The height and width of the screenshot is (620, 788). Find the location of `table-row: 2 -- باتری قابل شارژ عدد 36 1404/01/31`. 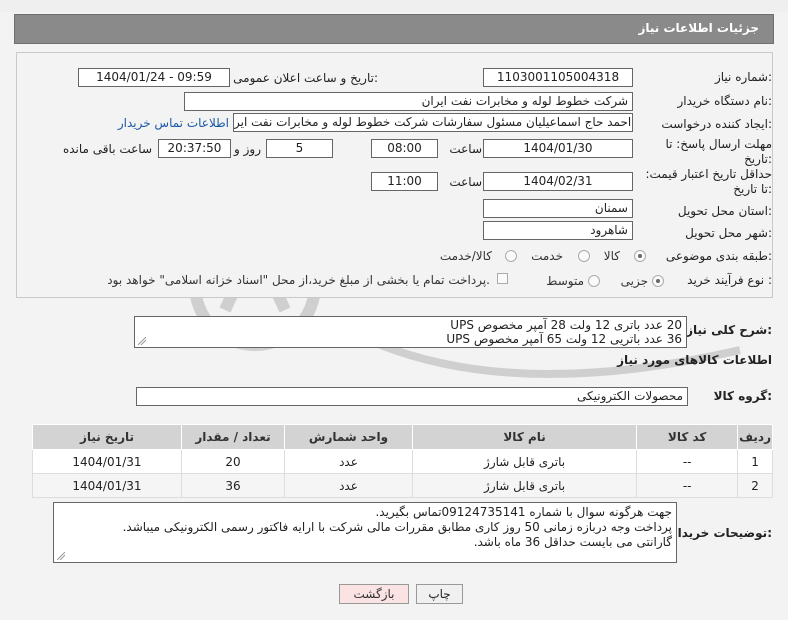

table-row: 2 -- باتری قابل شارژ عدد 36 1404/01/31 is located at coordinates (402, 485).